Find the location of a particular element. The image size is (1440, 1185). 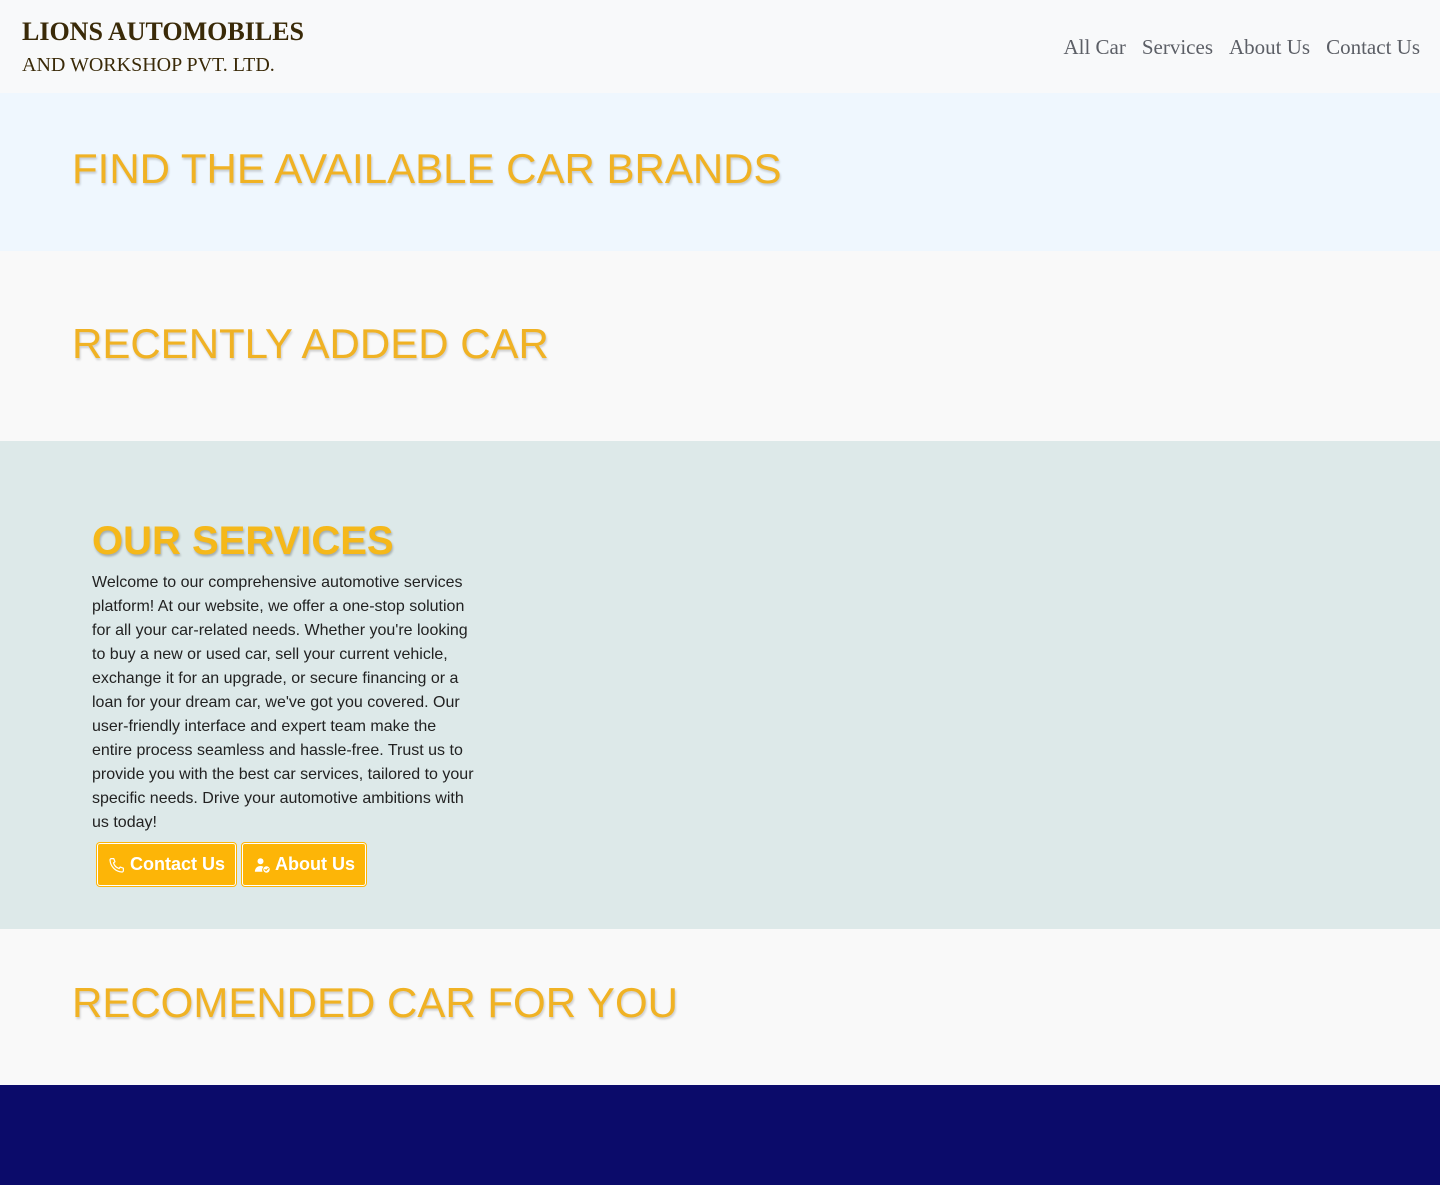

brand-logo: LIONS AUTOMOBILES AND WORKSHOP PVT. LTD. is located at coordinates (163, 47).